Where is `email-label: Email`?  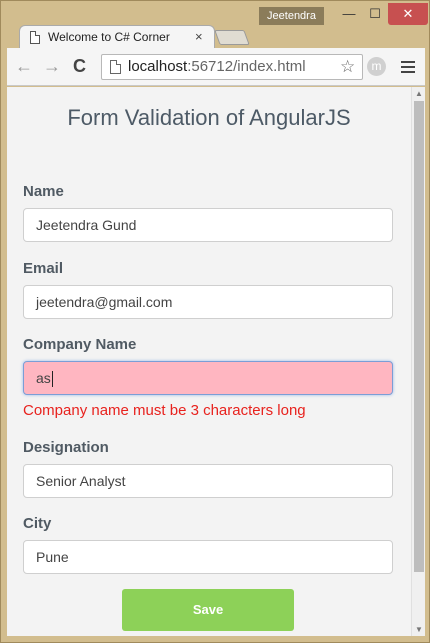 email-label: Email is located at coordinates (43, 268).